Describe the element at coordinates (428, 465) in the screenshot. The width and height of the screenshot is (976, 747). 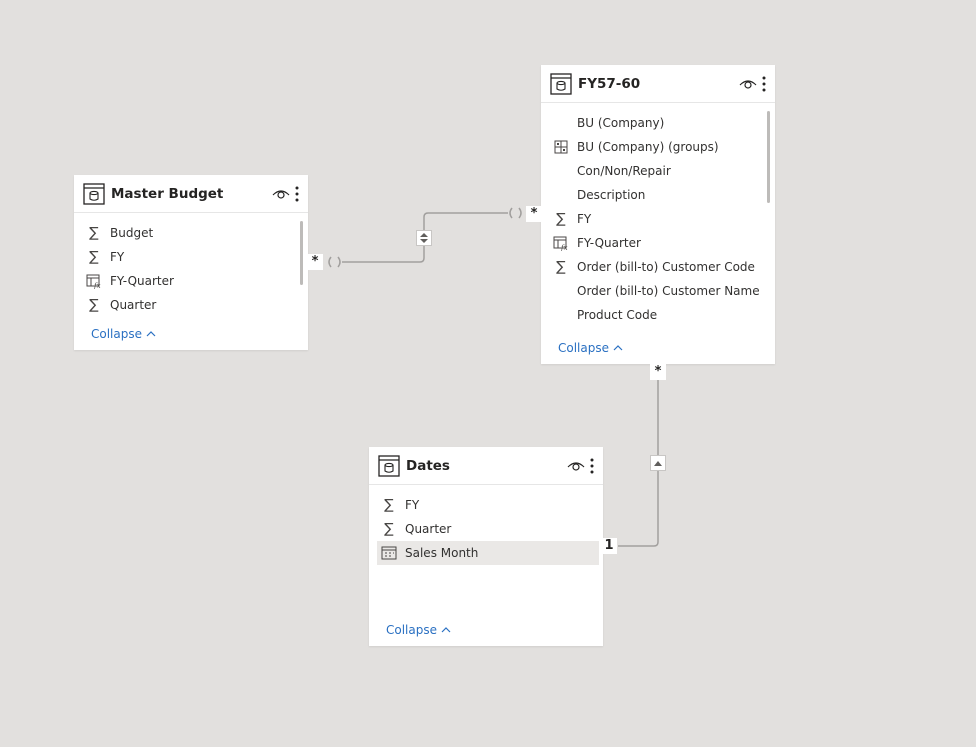
I see `table-title: Dates` at that location.